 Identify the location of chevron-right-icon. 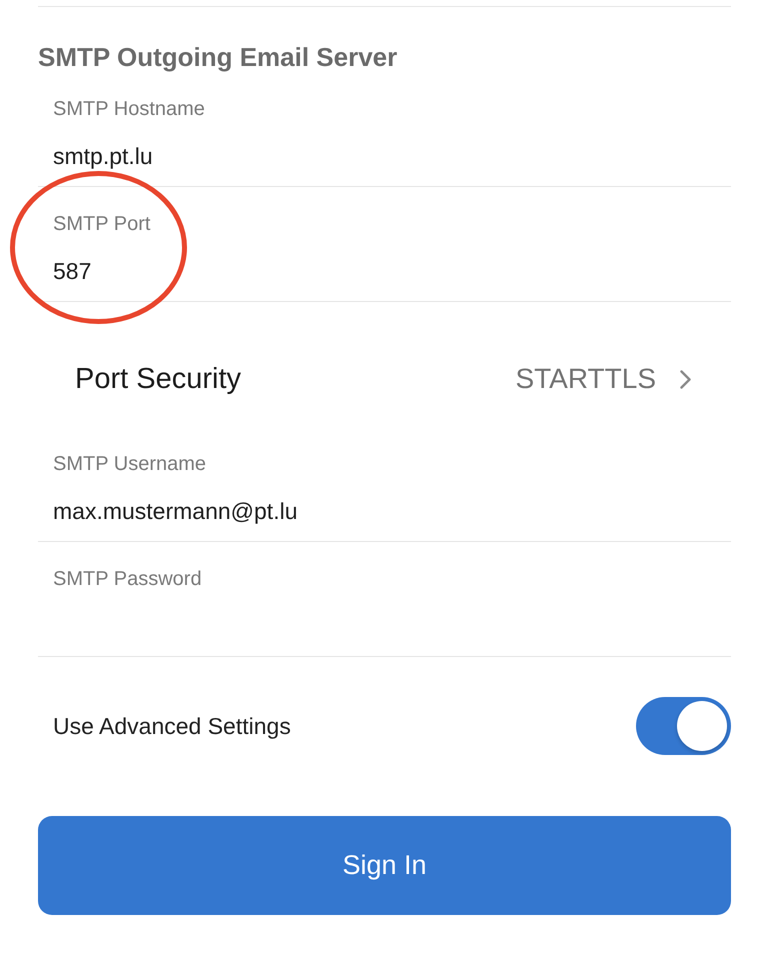
(685, 379).